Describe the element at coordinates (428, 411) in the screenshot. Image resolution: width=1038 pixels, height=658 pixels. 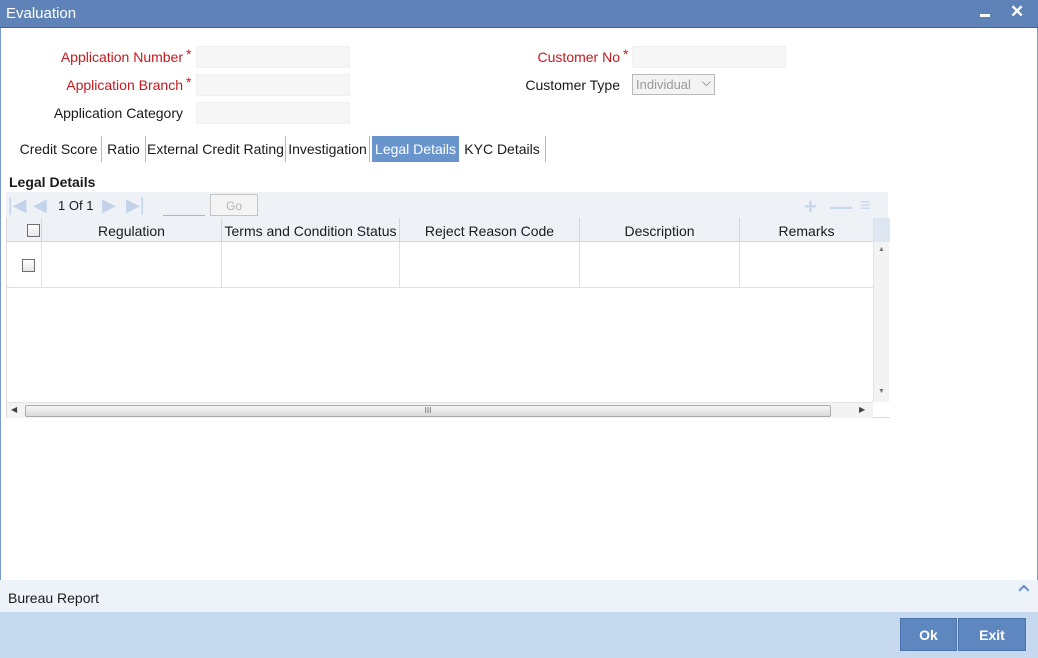
I see `horizontal-scroll-thumb: III` at that location.